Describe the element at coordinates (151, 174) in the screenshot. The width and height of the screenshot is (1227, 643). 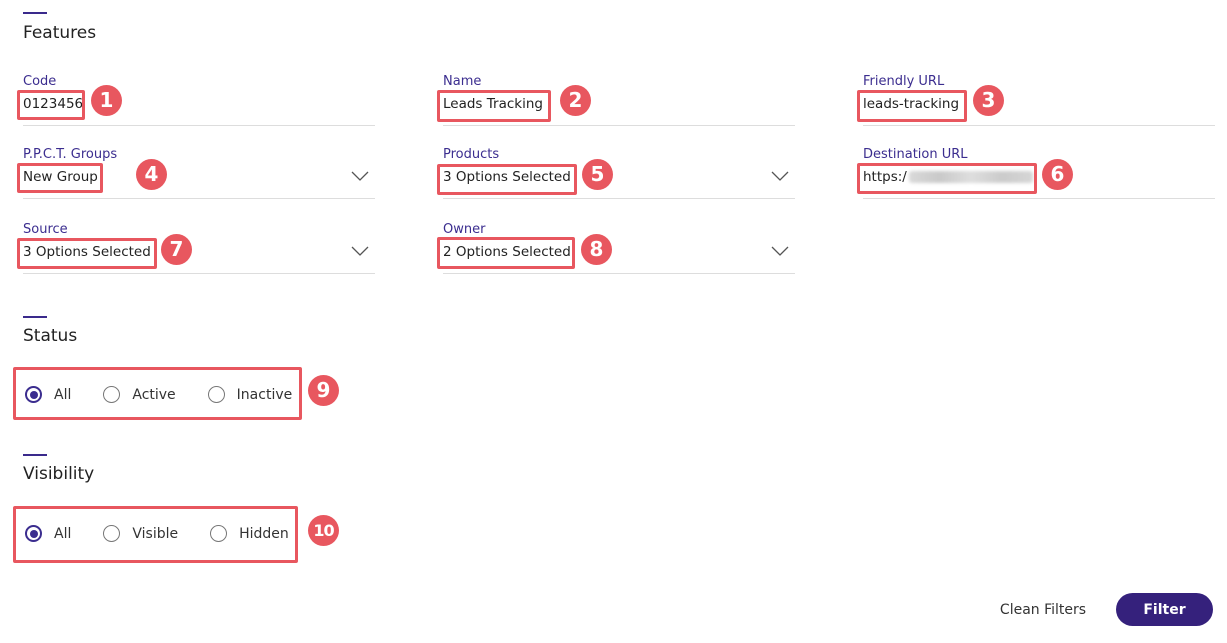
I see `annotation-badge-4: 4` at that location.